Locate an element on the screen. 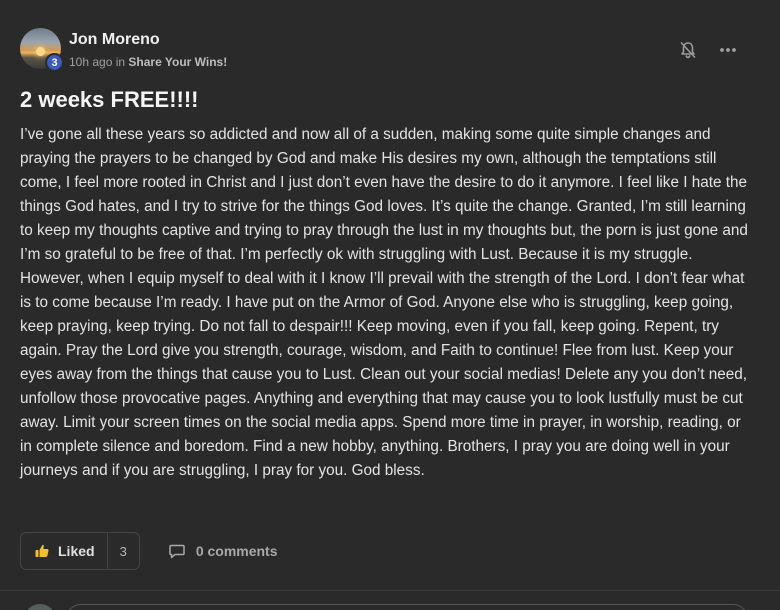  post-subline: 10h ago in Share Your Wins! is located at coordinates (148, 62).